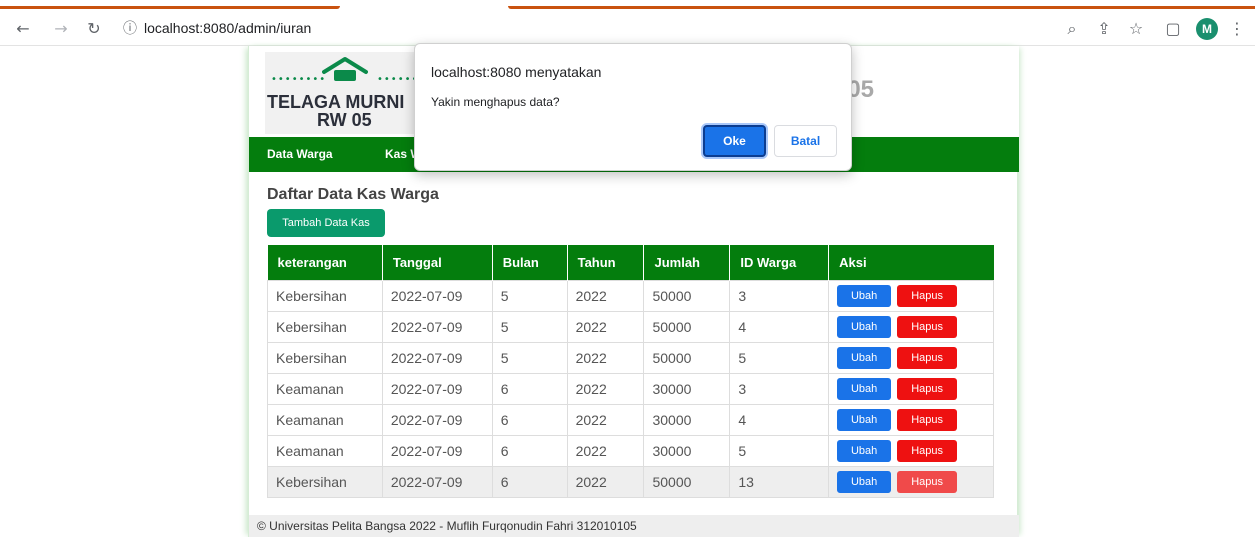 The image size is (1255, 537). Describe the element at coordinates (516, 72) in the screenshot. I see `dialog-title: localhost:8080 menyatakan` at that location.